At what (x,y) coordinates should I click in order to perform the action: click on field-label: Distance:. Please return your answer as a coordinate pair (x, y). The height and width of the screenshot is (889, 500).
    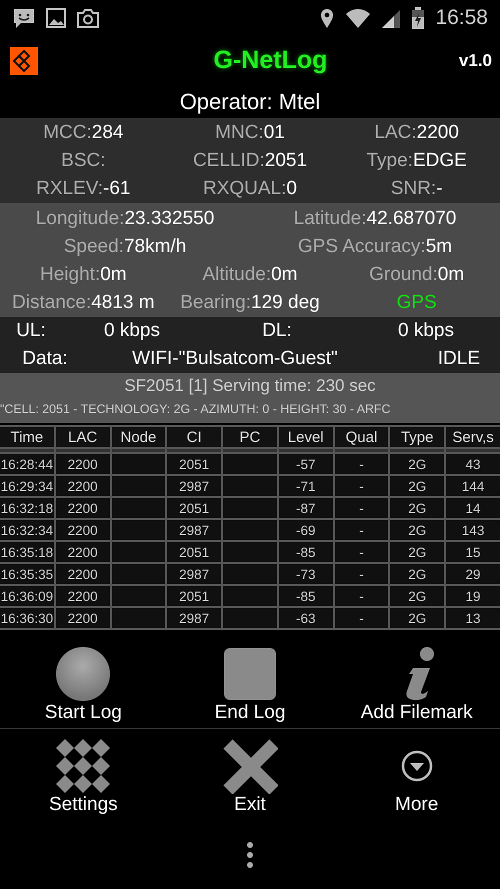
    Looking at the image, I should click on (52, 302).